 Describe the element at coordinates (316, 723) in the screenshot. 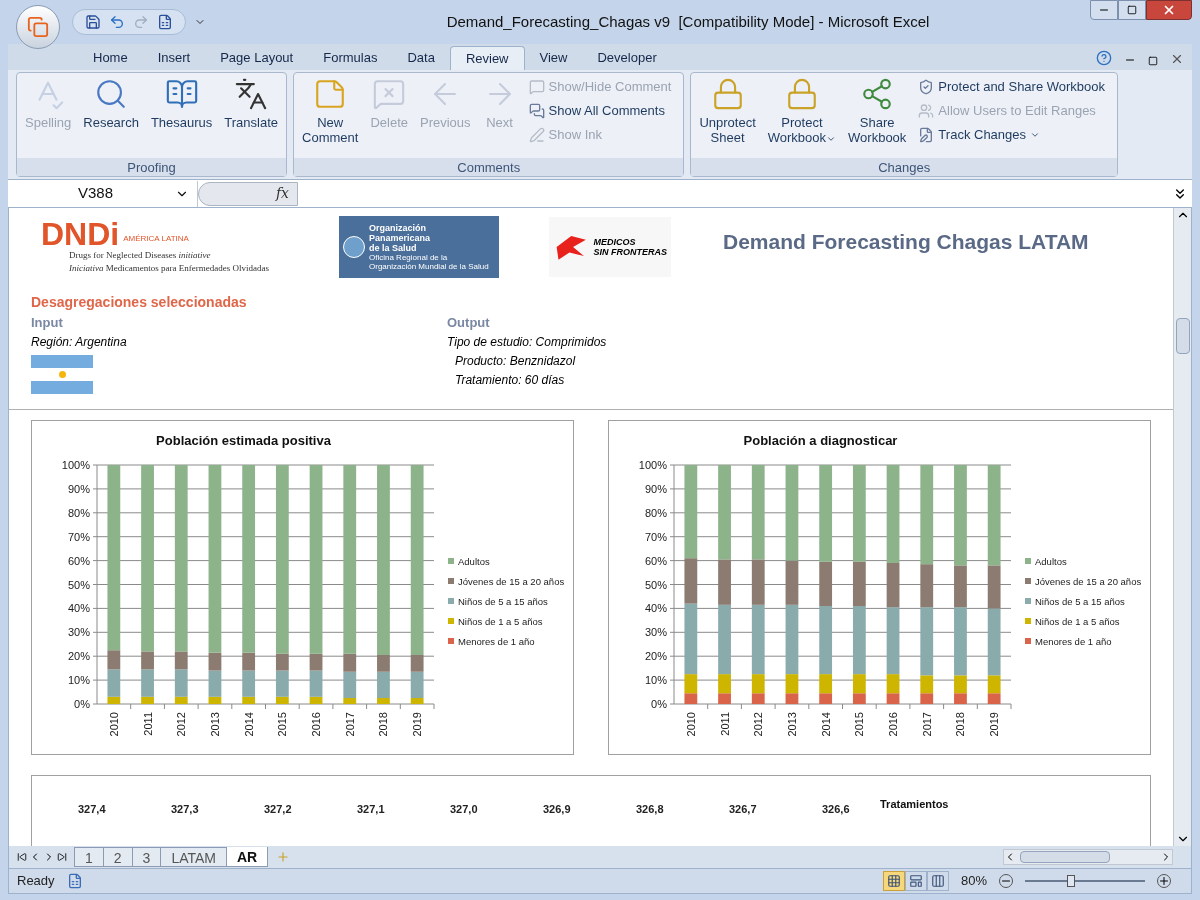

I see `axis-tick-label: 2016` at that location.